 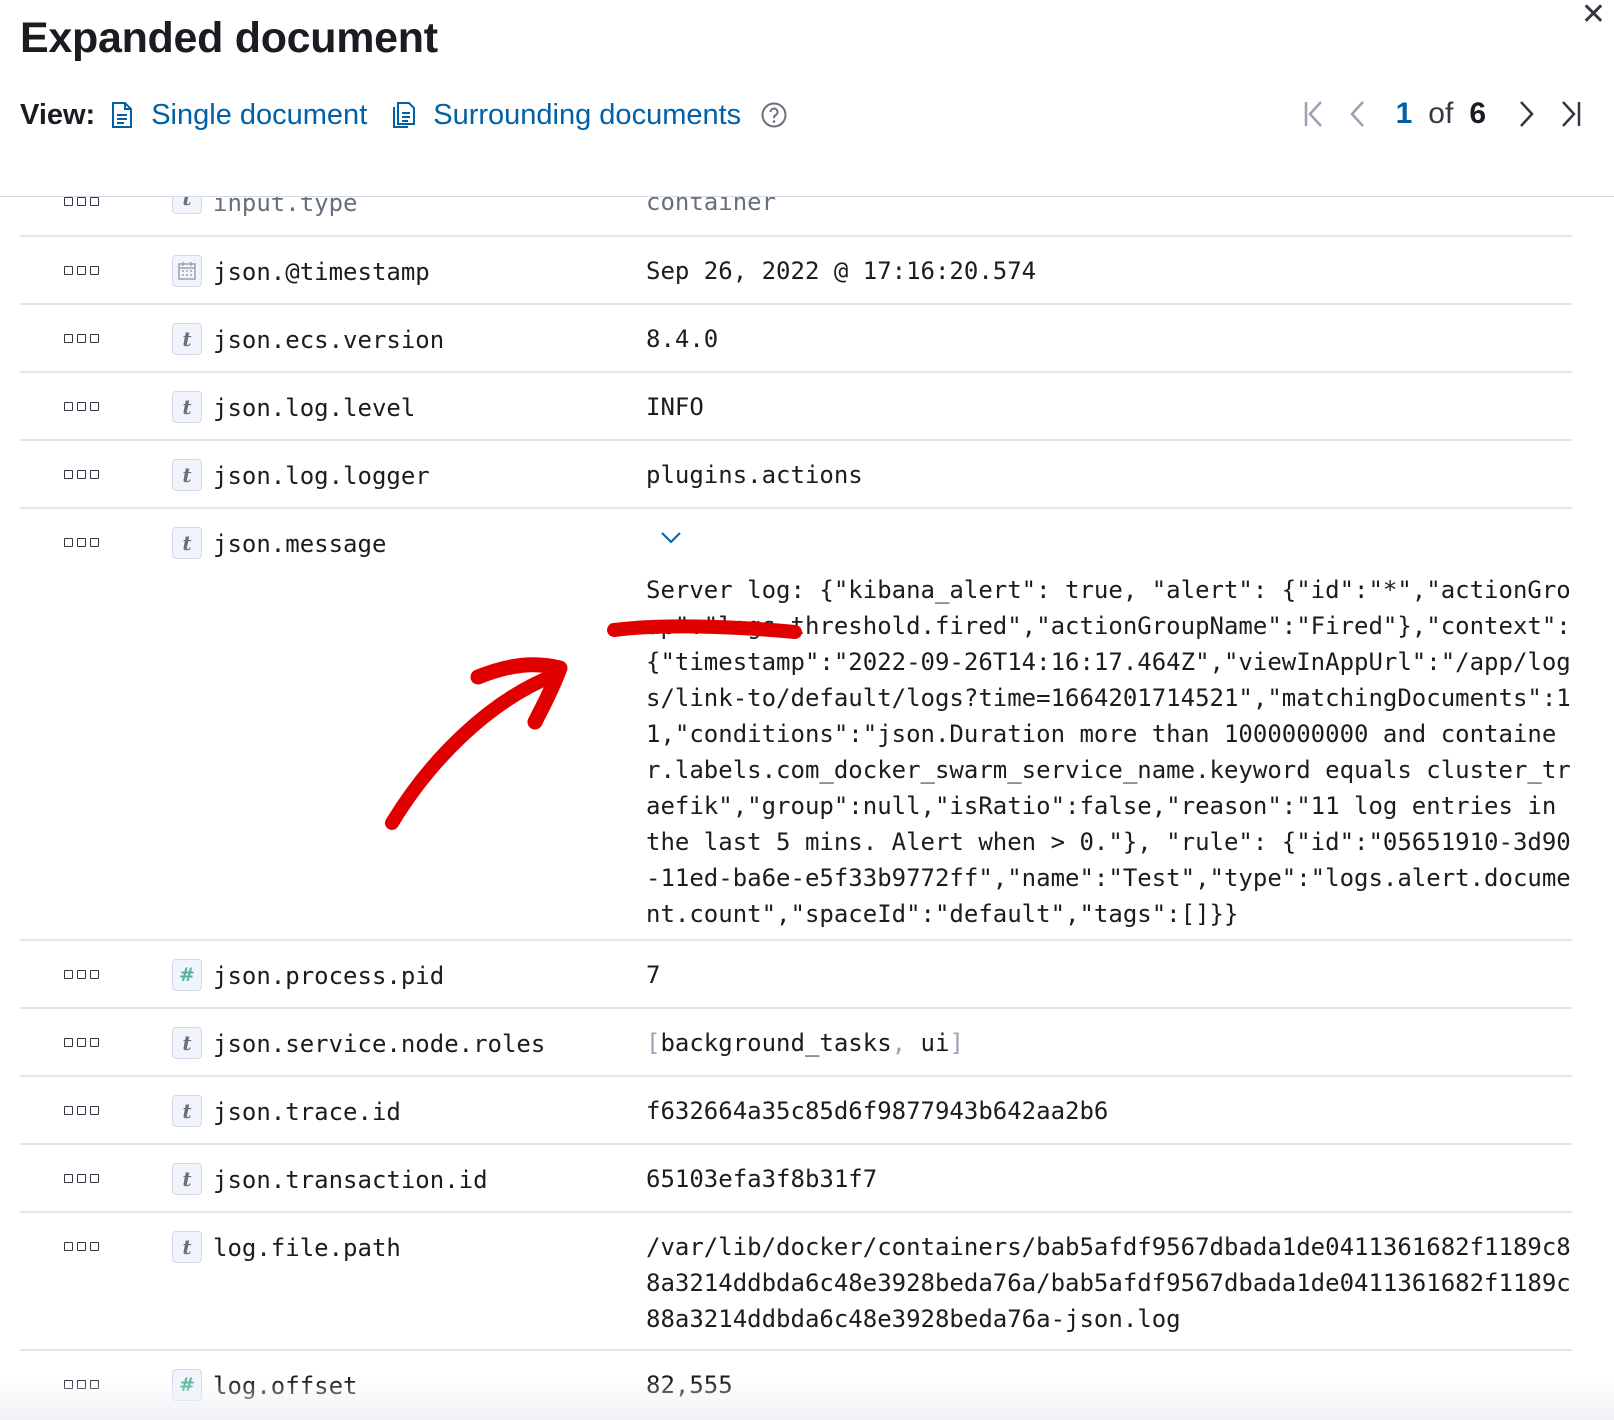 I want to click on single-document-label: Single document, so click(x=259, y=114).